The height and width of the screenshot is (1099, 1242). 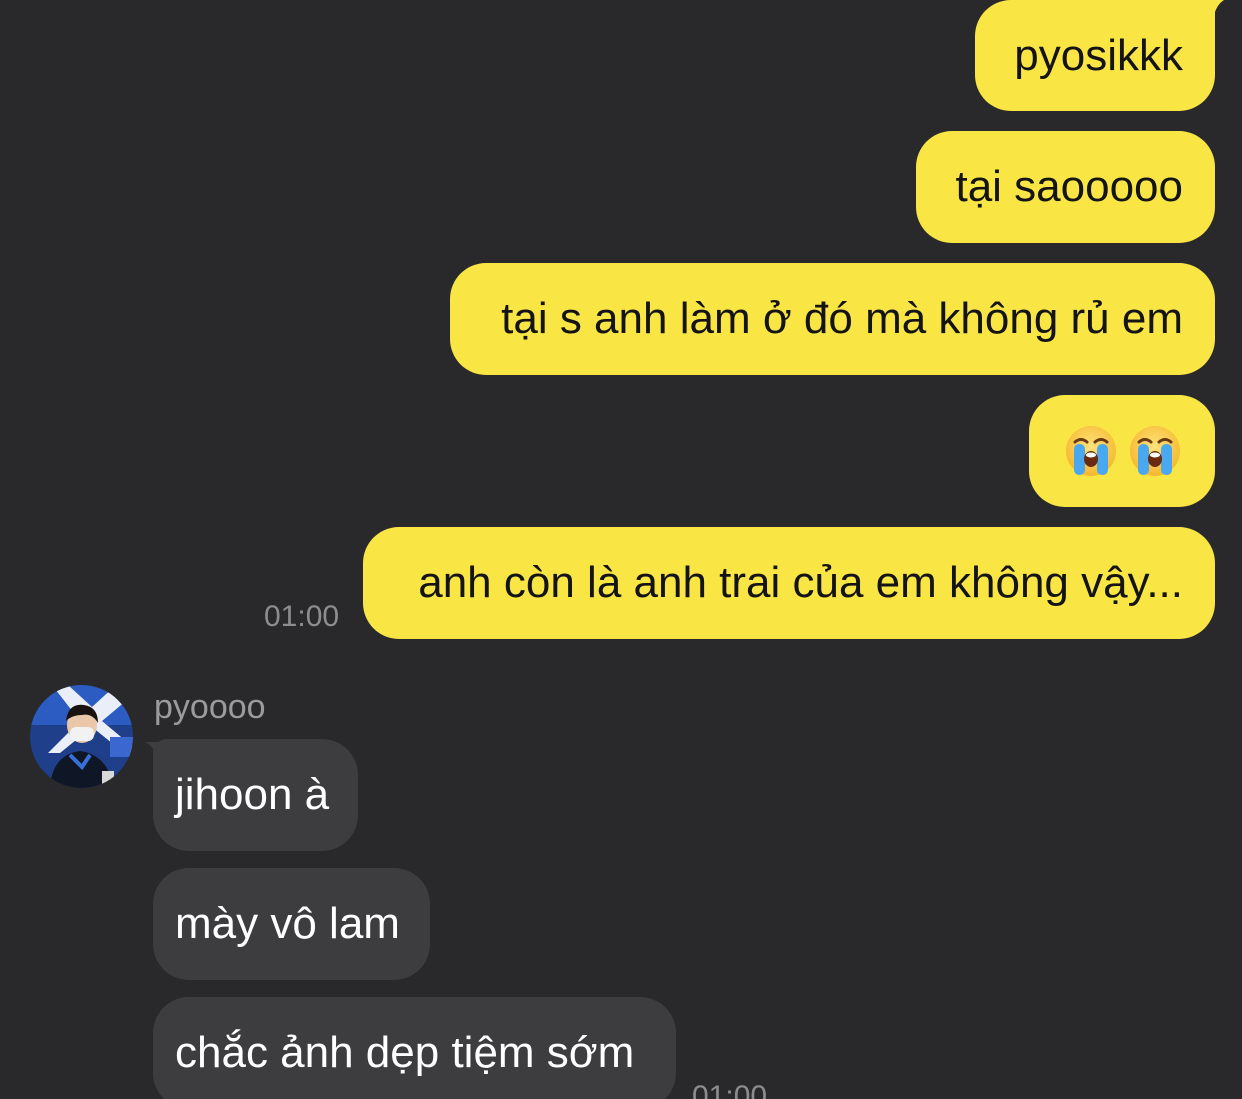 I want to click on bubble-tail, so click(x=1210, y=13).